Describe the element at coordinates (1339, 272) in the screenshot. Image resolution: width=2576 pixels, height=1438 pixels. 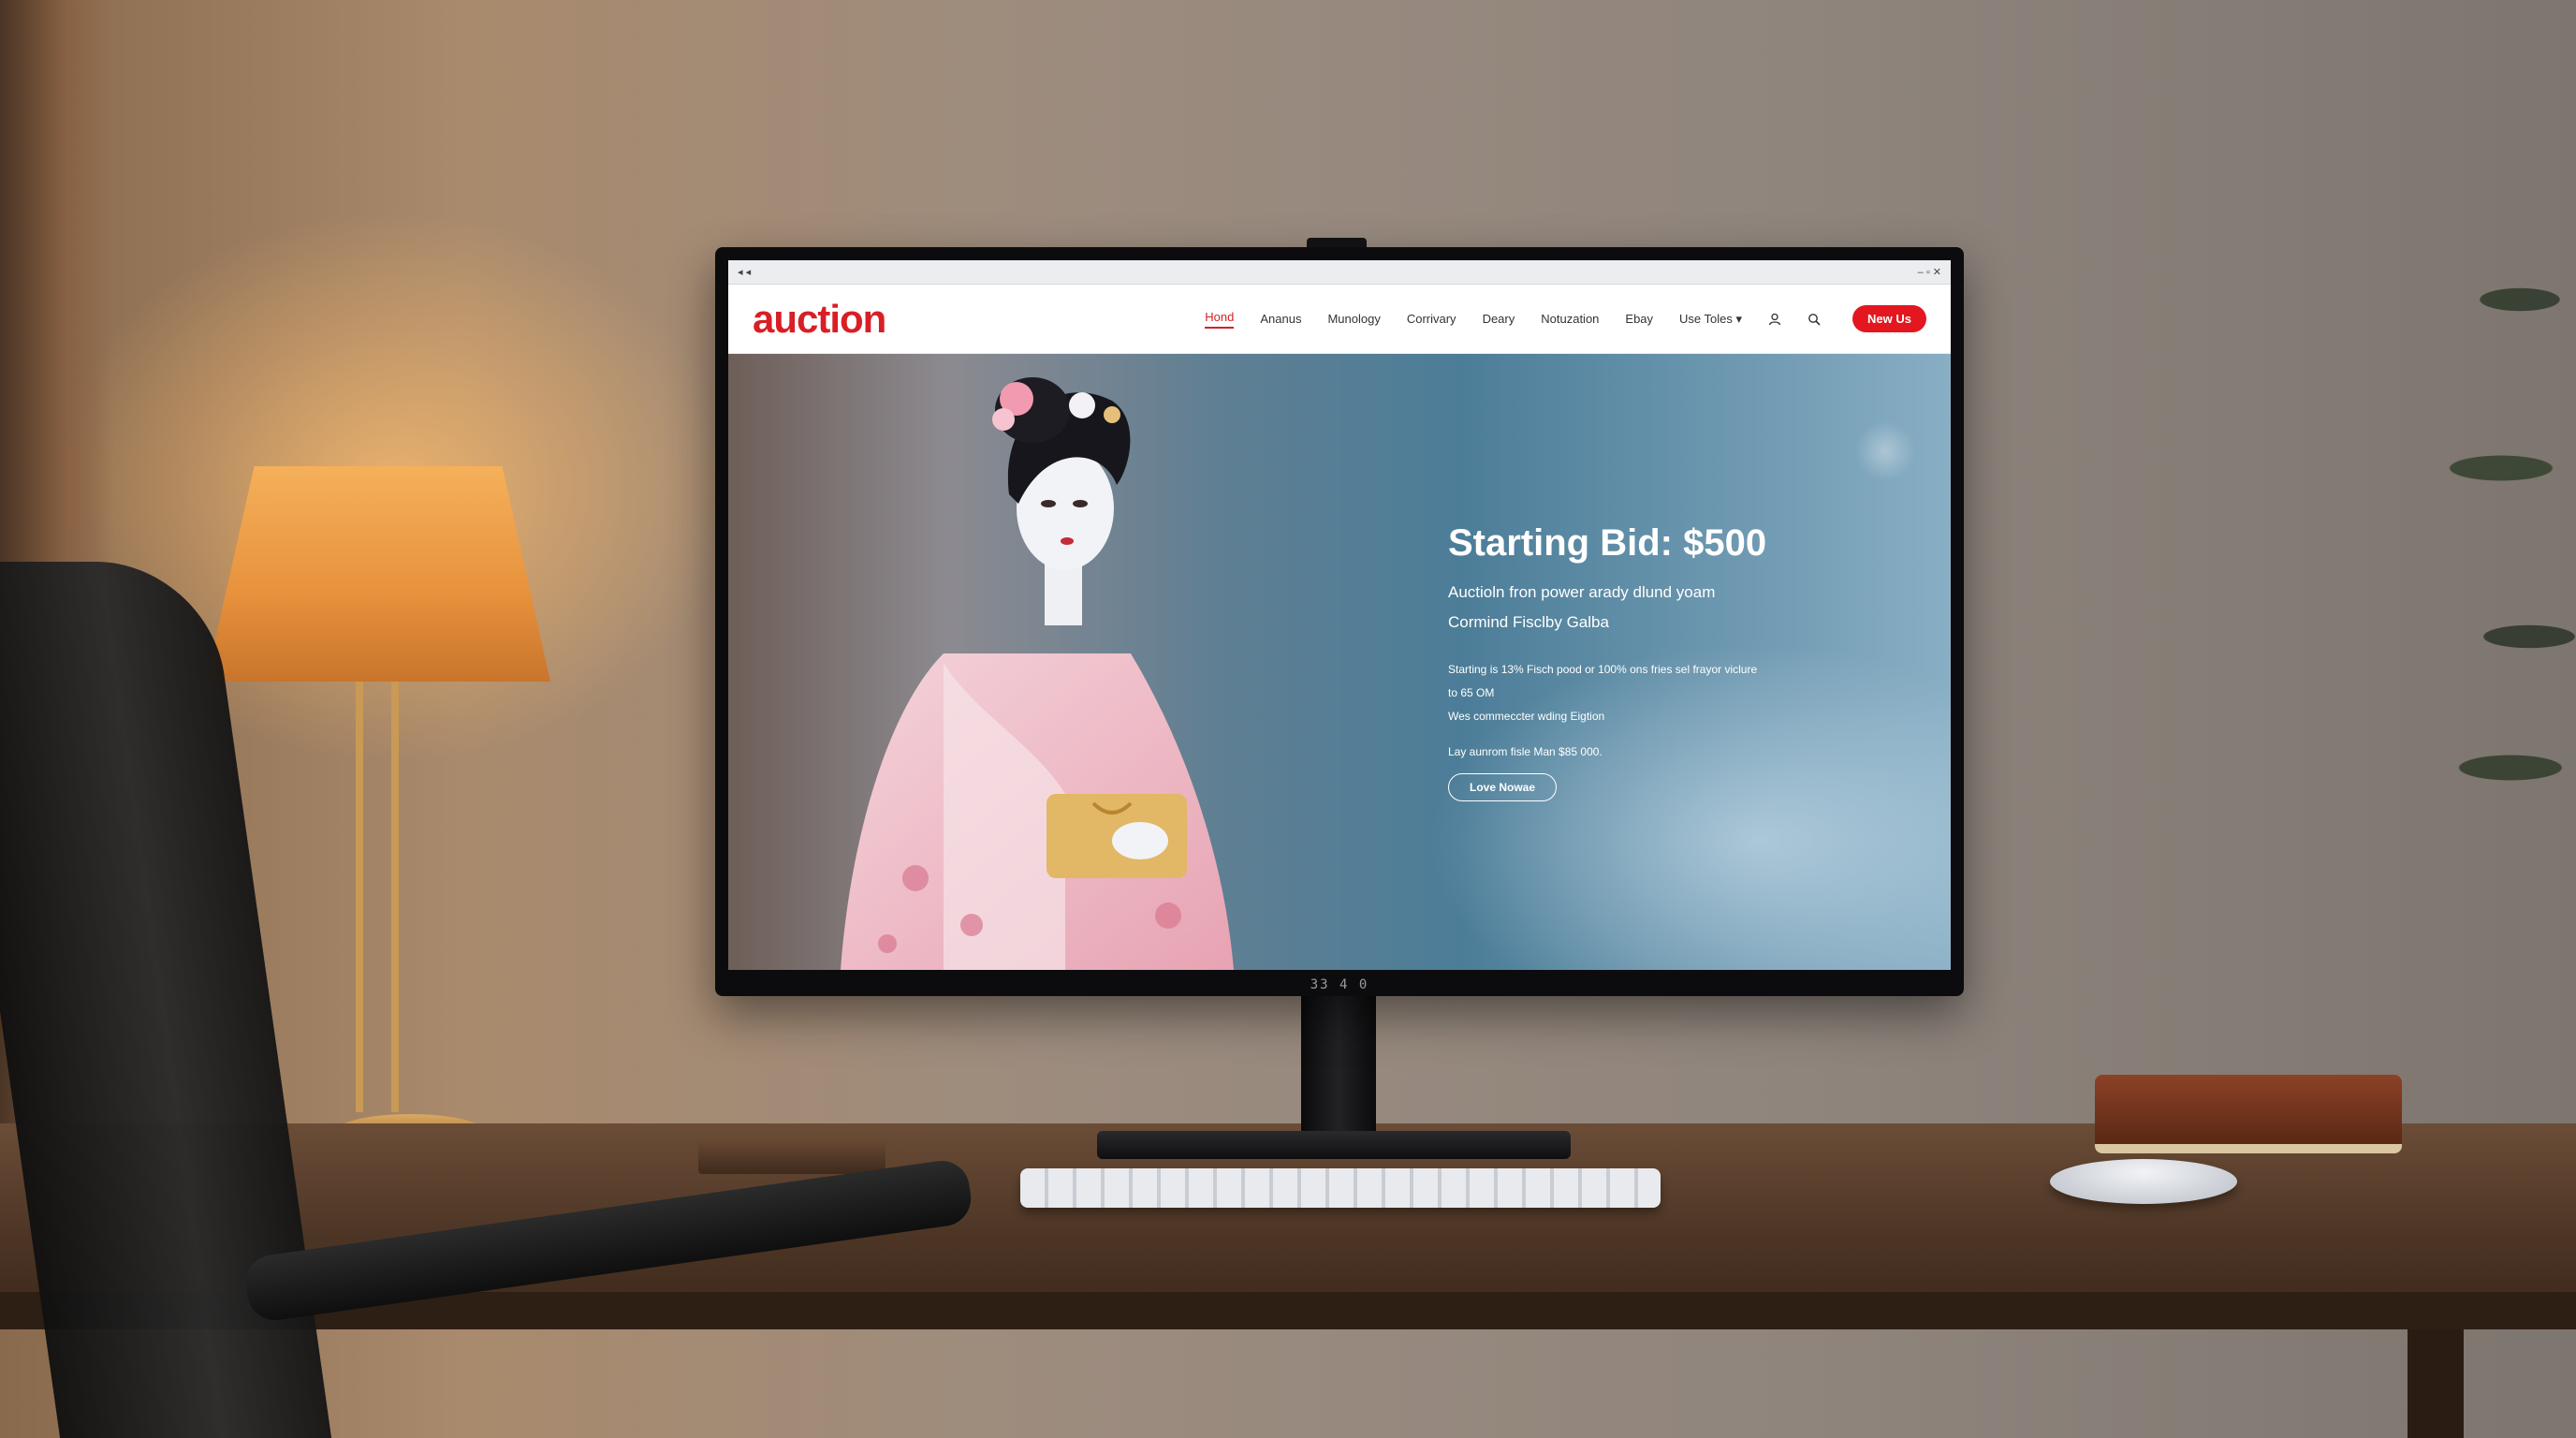
I see `browser-titlebar: ◂ ◂ ‒ ▫ ✕` at that location.